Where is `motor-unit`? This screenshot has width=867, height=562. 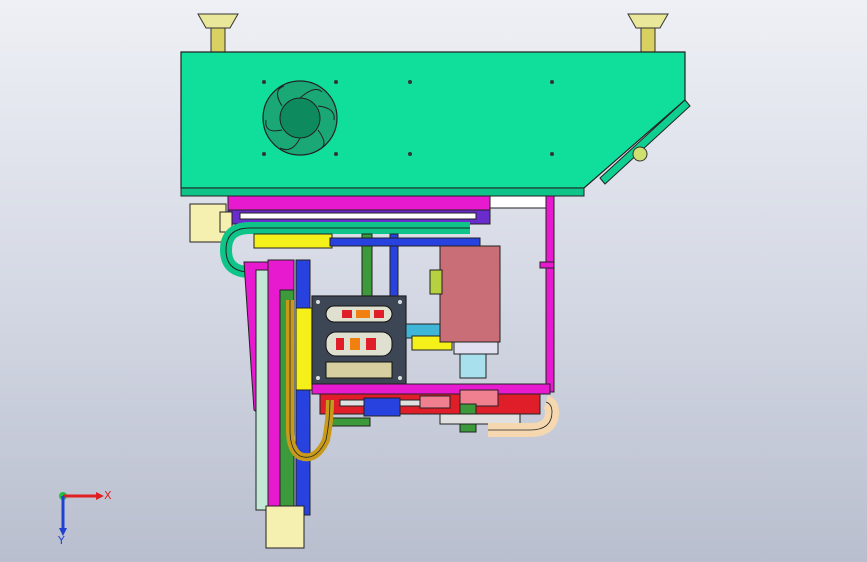
motor-unit is located at coordinates (465, 312).